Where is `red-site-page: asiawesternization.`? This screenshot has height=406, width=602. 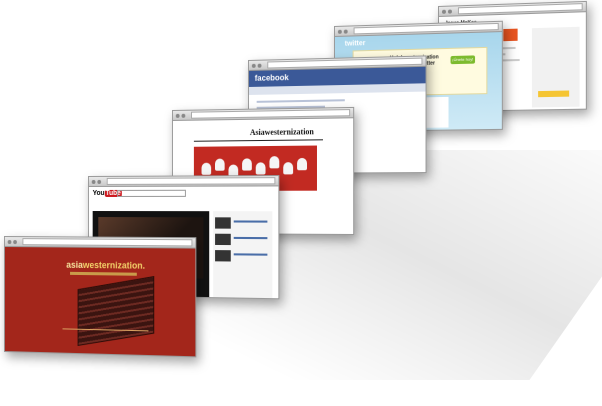
red-site-page: asiawesternization. is located at coordinates (100, 302).